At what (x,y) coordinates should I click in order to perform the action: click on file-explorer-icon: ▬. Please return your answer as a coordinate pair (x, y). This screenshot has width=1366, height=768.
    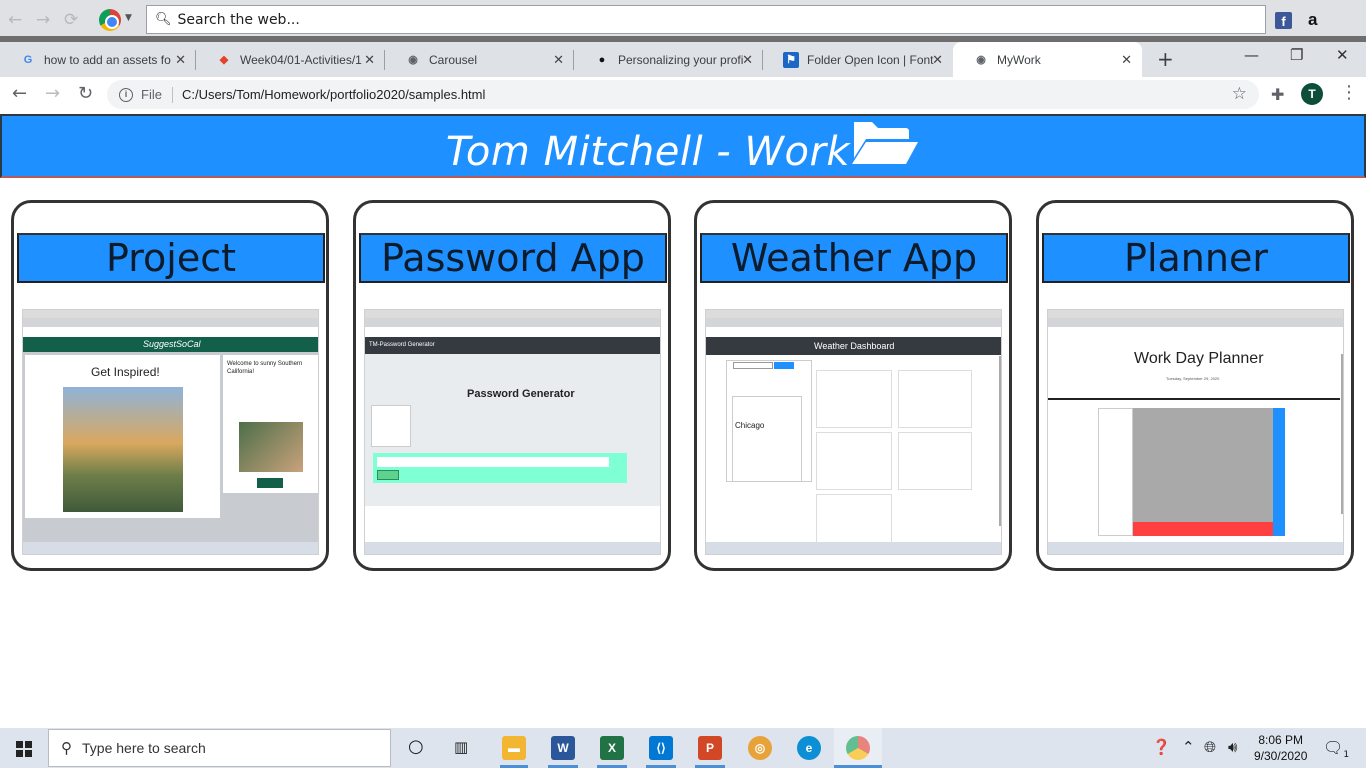
    Looking at the image, I should click on (514, 748).